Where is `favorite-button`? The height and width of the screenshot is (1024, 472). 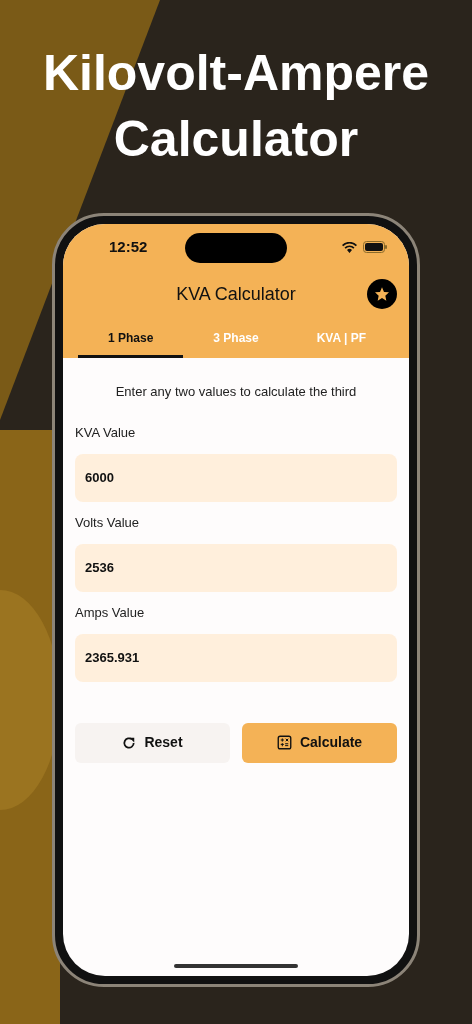 favorite-button is located at coordinates (382, 294).